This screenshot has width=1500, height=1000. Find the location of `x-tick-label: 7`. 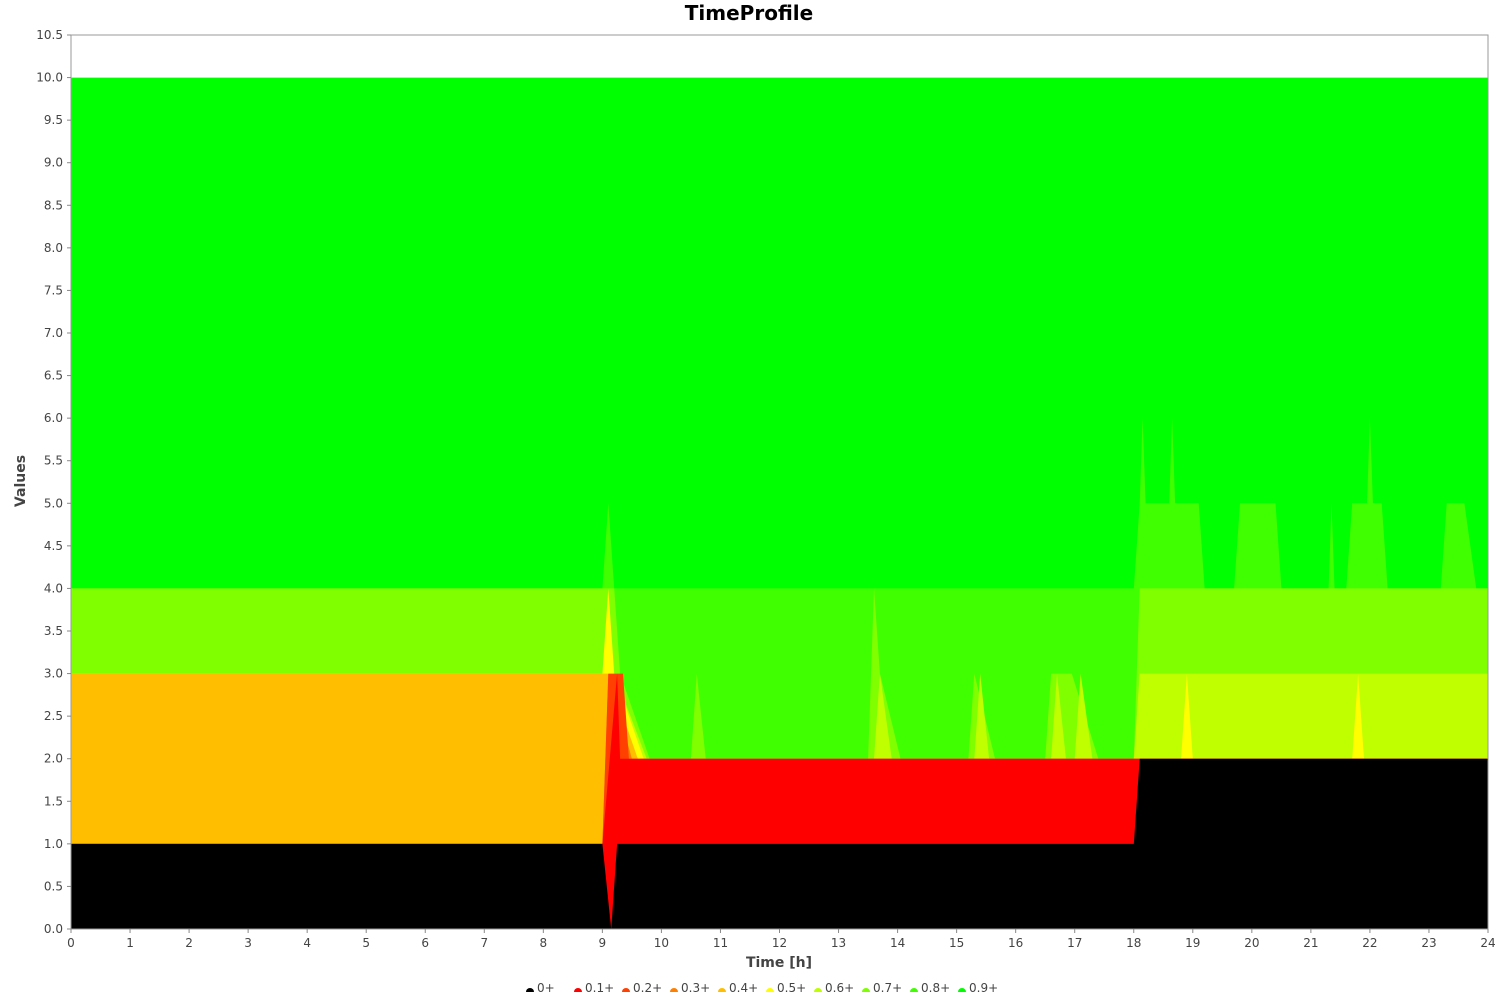

x-tick-label: 7 is located at coordinates (484, 943).